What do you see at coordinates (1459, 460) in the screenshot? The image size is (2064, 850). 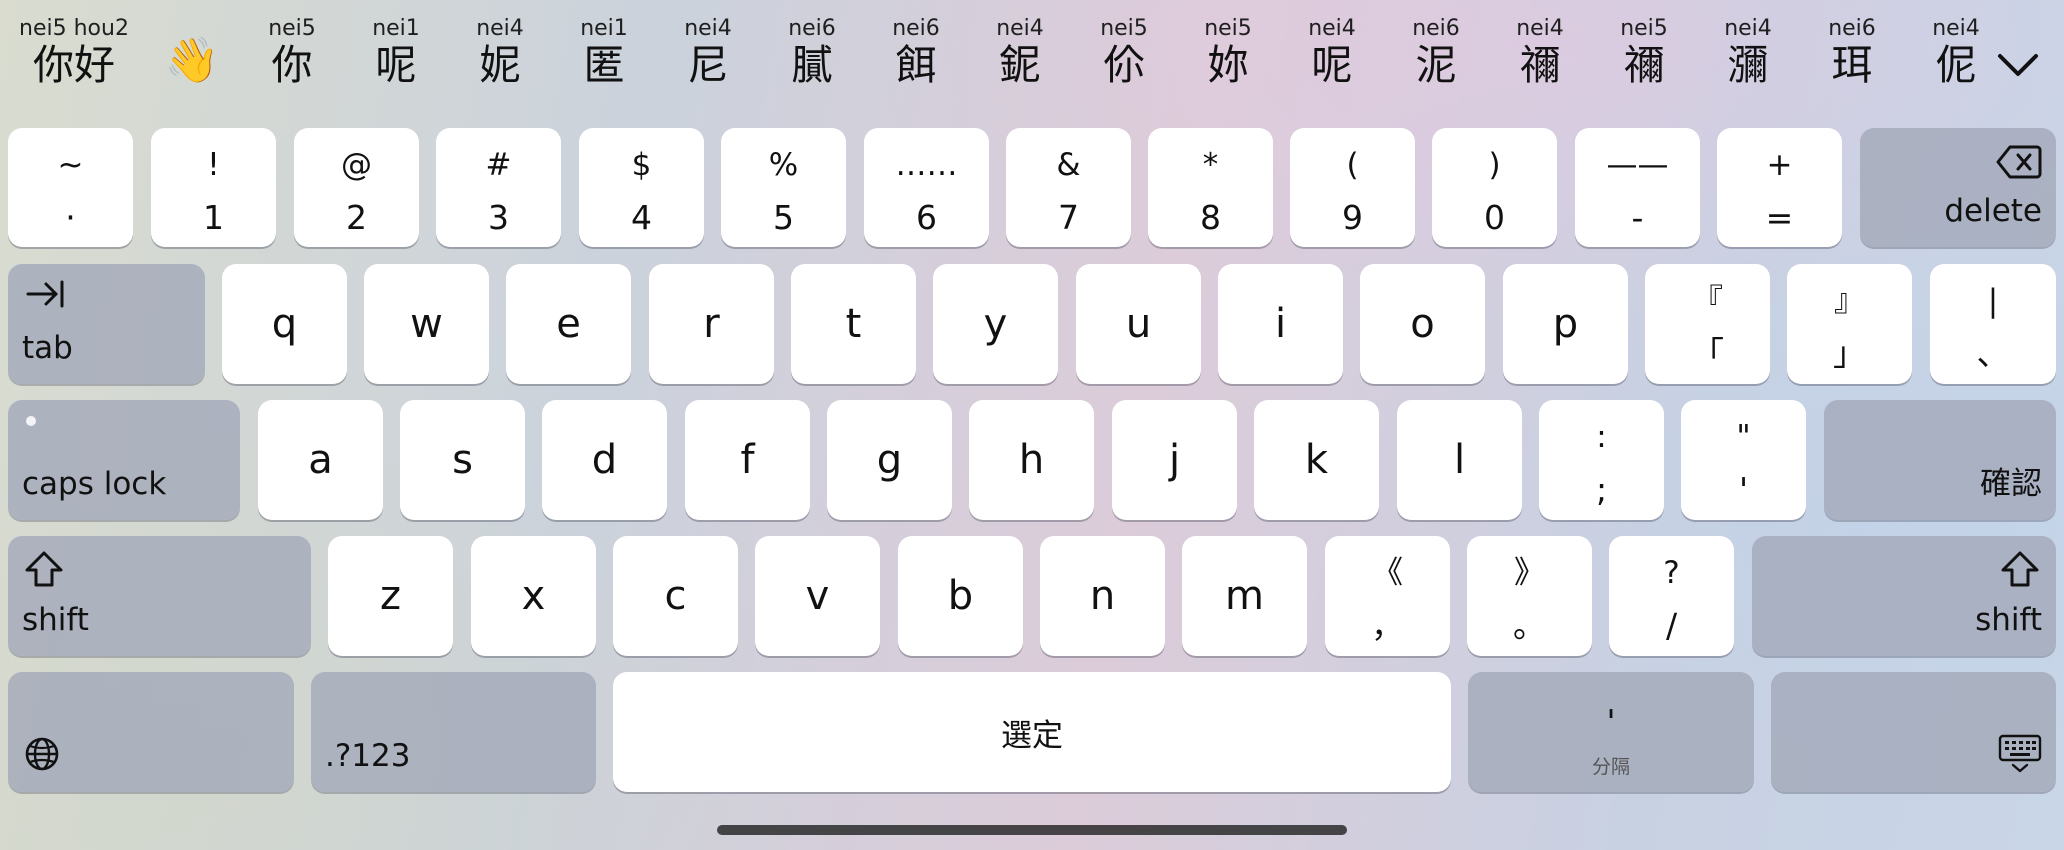 I see `key-l: l` at bounding box center [1459, 460].